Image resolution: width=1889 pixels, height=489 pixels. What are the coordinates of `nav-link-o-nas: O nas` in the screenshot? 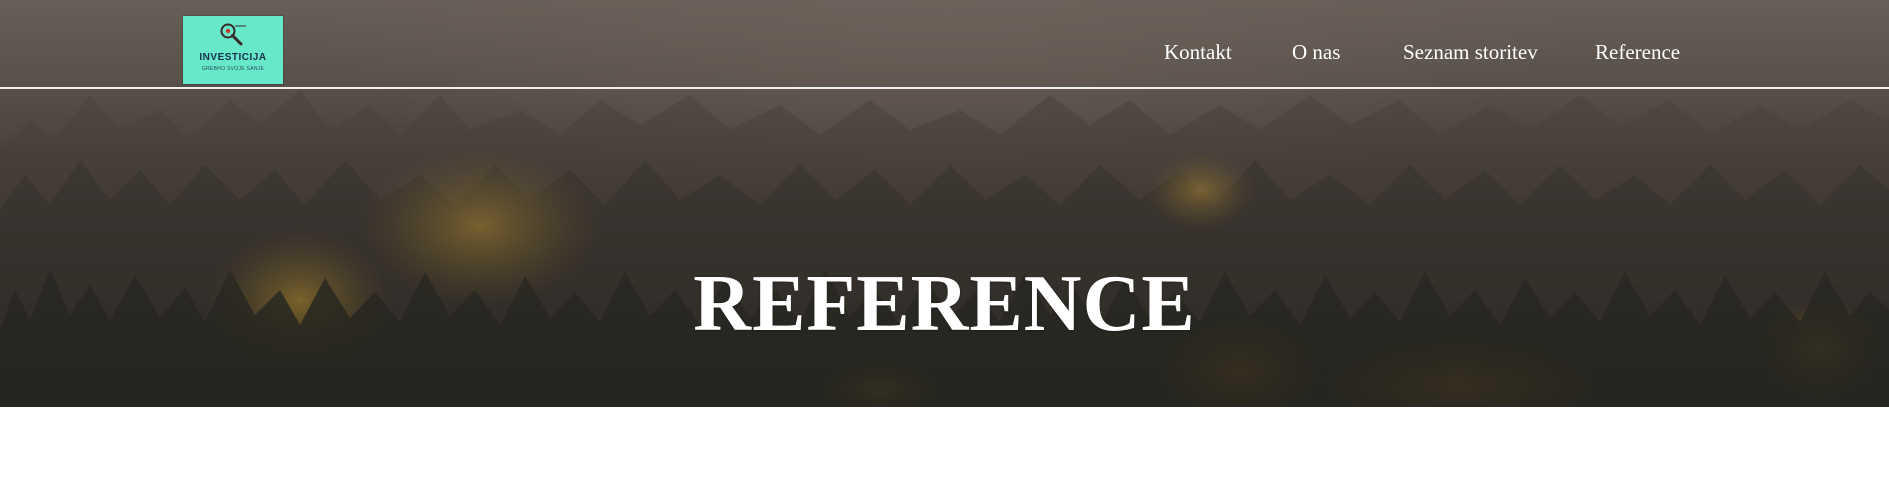 It's located at (1316, 52).